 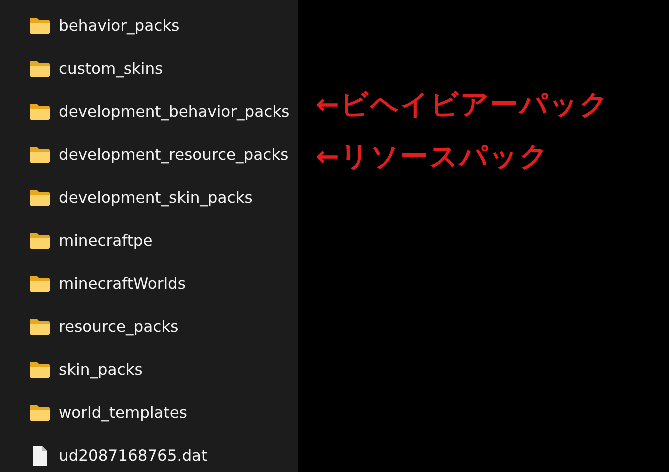 What do you see at coordinates (133, 455) in the screenshot?
I see `file-name: ud2087168765.dat` at bounding box center [133, 455].